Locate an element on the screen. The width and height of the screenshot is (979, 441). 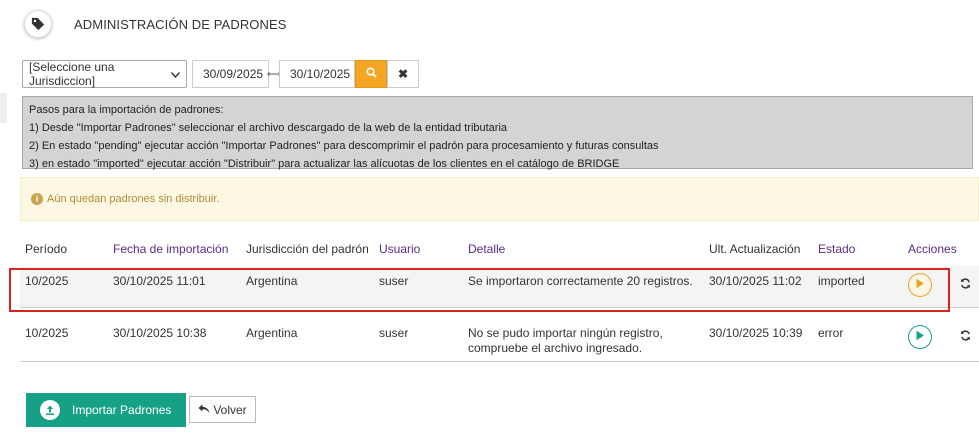
jurisdiction-select-value: [Seleccione una Jurisdiccion] is located at coordinates (72, 74).